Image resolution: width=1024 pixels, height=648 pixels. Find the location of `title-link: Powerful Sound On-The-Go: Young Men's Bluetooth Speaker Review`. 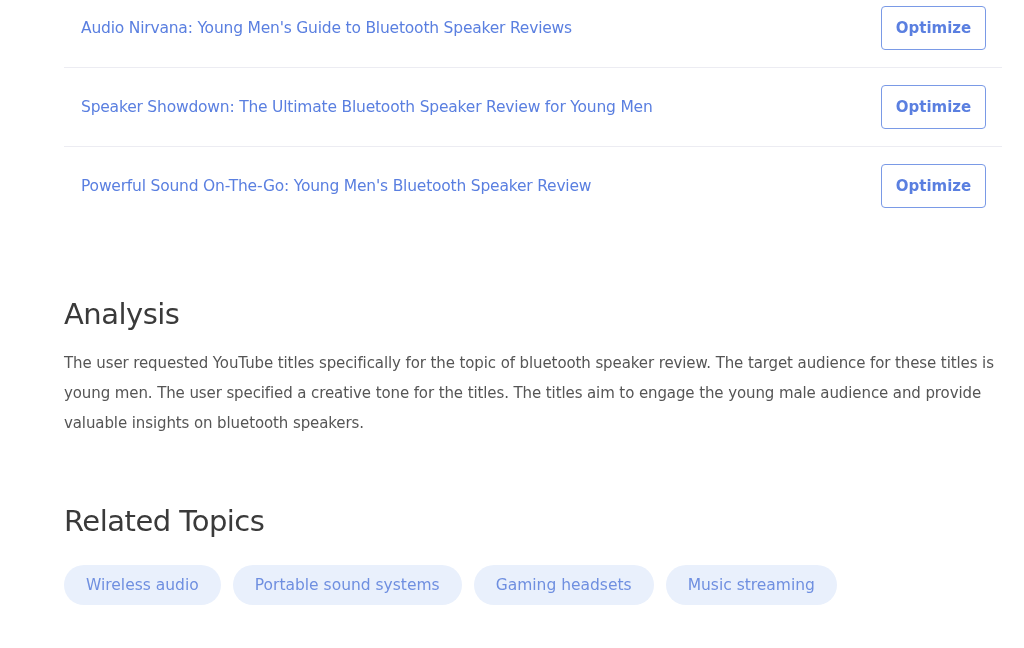

title-link: Powerful Sound On-The-Go: Young Men's Bluetooth Speaker Review is located at coordinates (336, 186).